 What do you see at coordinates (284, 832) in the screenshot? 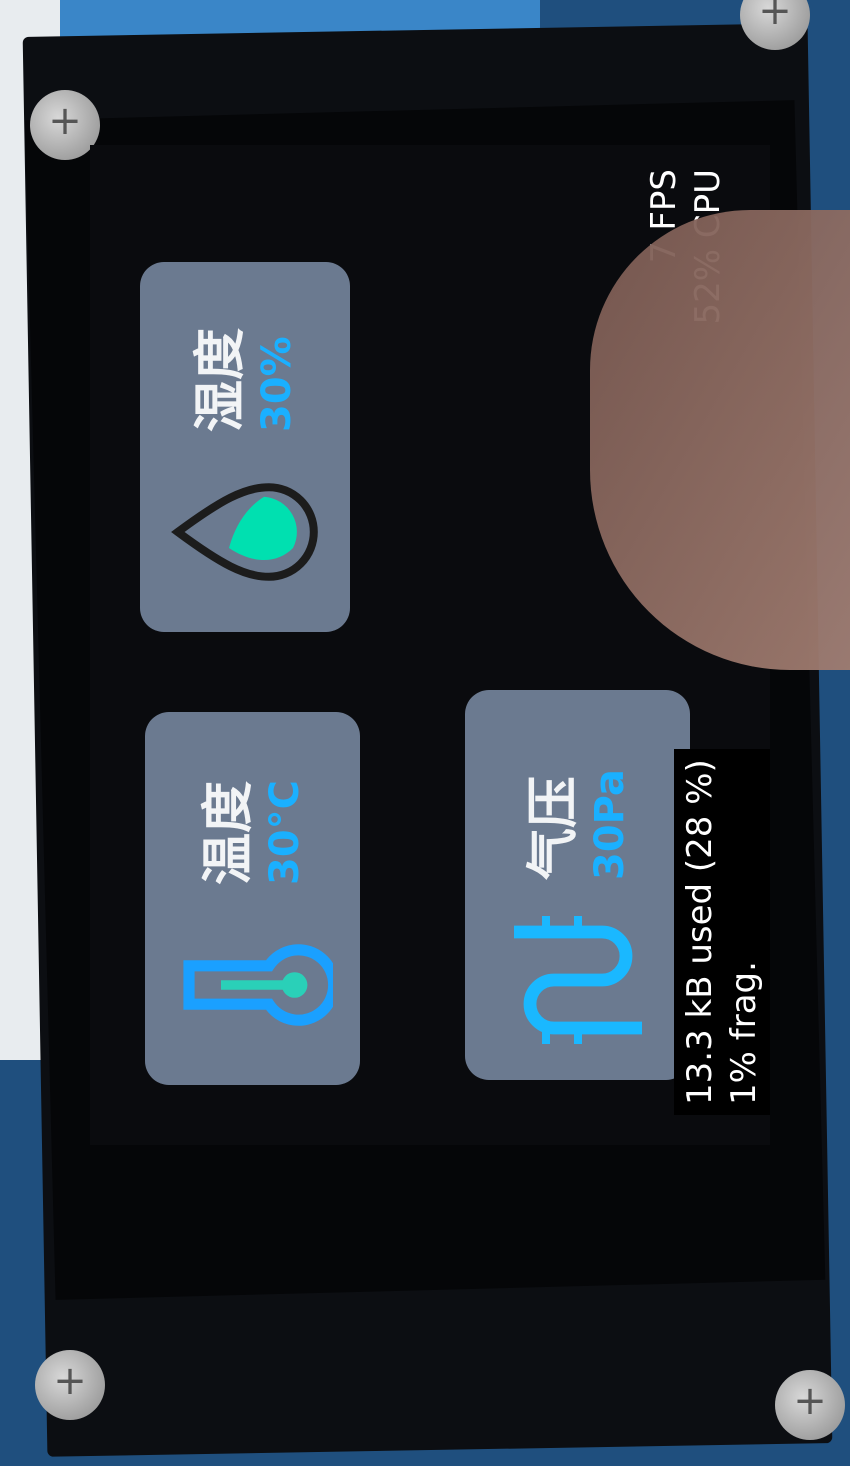
I see `card-value: 30°C` at bounding box center [284, 832].